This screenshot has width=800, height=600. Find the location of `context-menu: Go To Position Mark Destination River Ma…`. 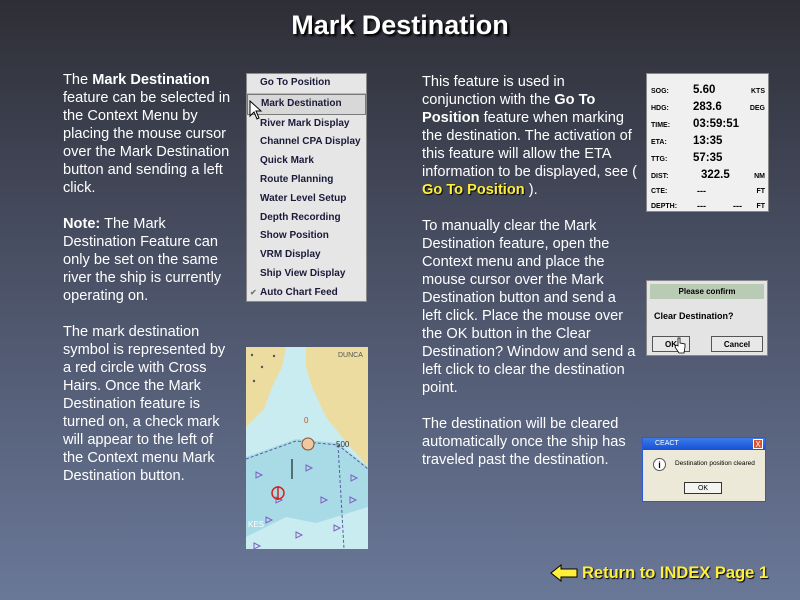

context-menu: Go To Position Mark Destination River Ma… is located at coordinates (306, 187).